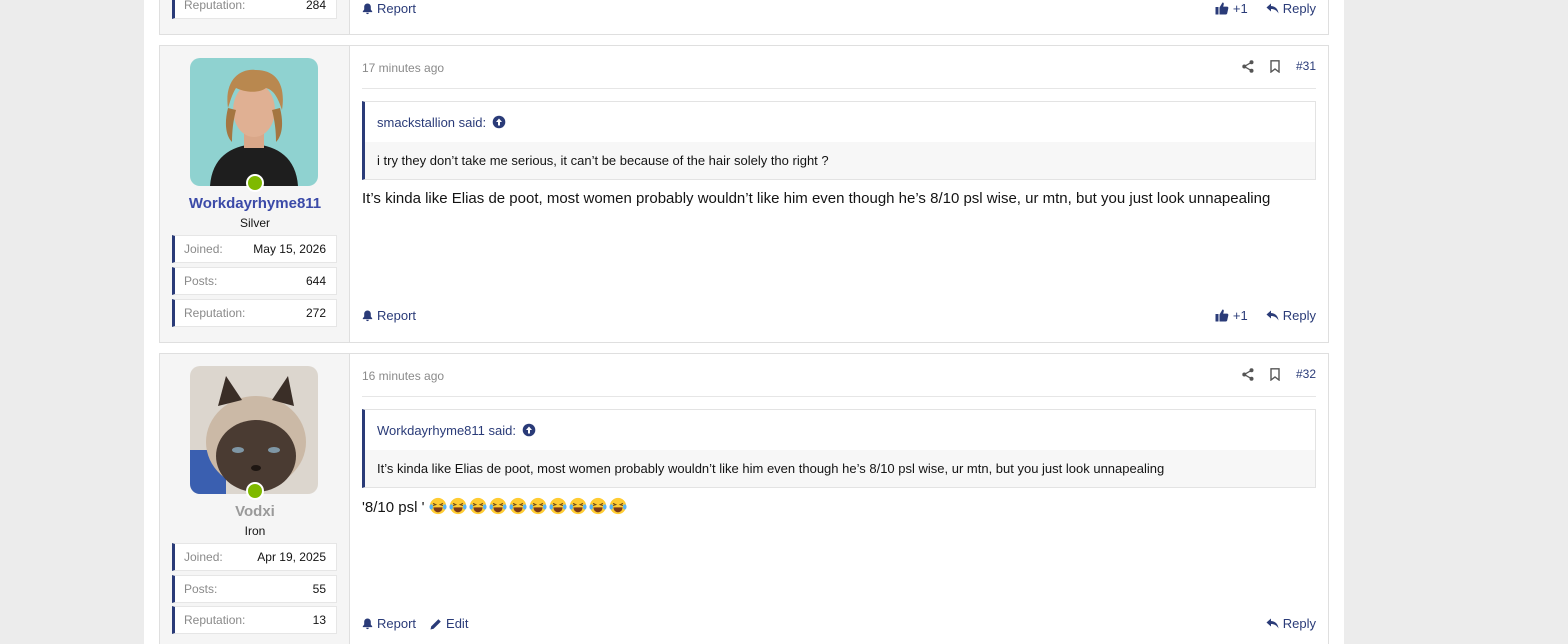  Describe the element at coordinates (254, 281) in the screenshot. I see `stat-posts: Posts: 644` at that location.